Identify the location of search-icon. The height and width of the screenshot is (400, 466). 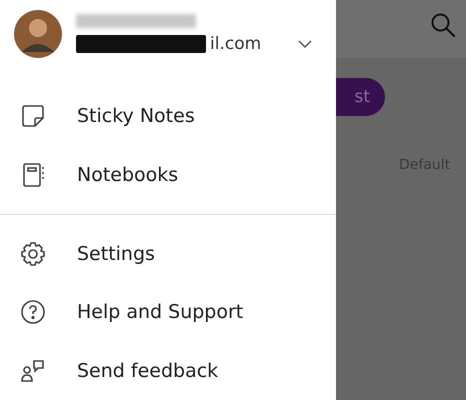
(443, 25).